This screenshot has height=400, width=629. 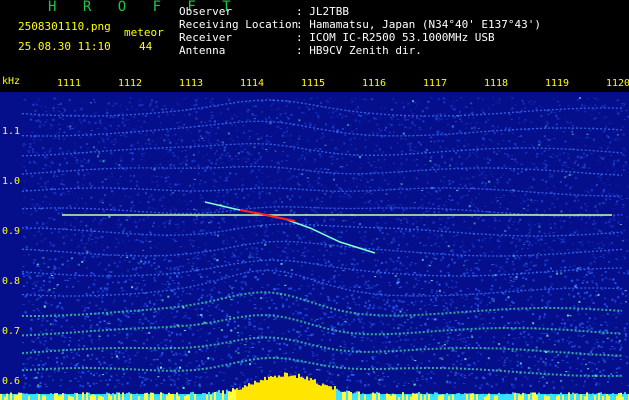 What do you see at coordinates (239, 24) in the screenshot?
I see `location-label: Receiving Location` at bounding box center [239, 24].